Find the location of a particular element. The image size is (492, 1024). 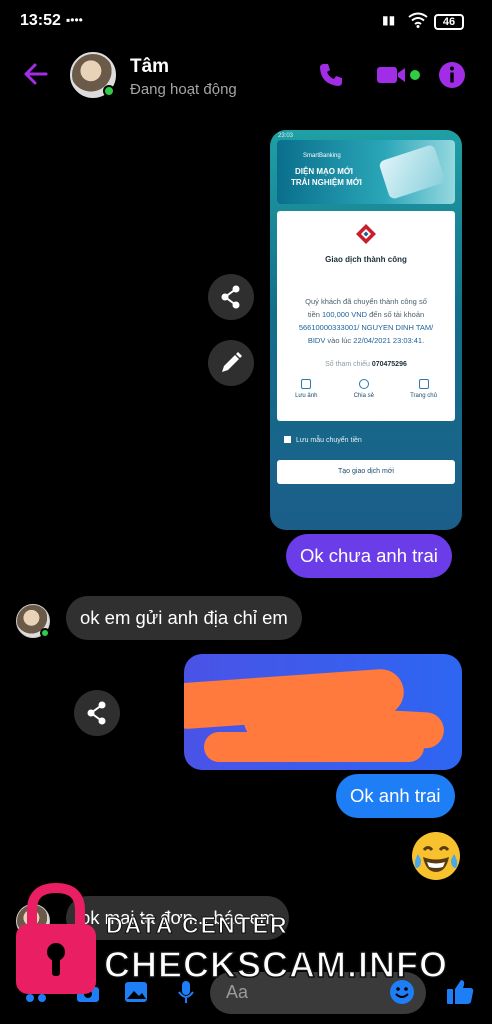

reference-row: Số tham chiếu 070475296 is located at coordinates (366, 364).